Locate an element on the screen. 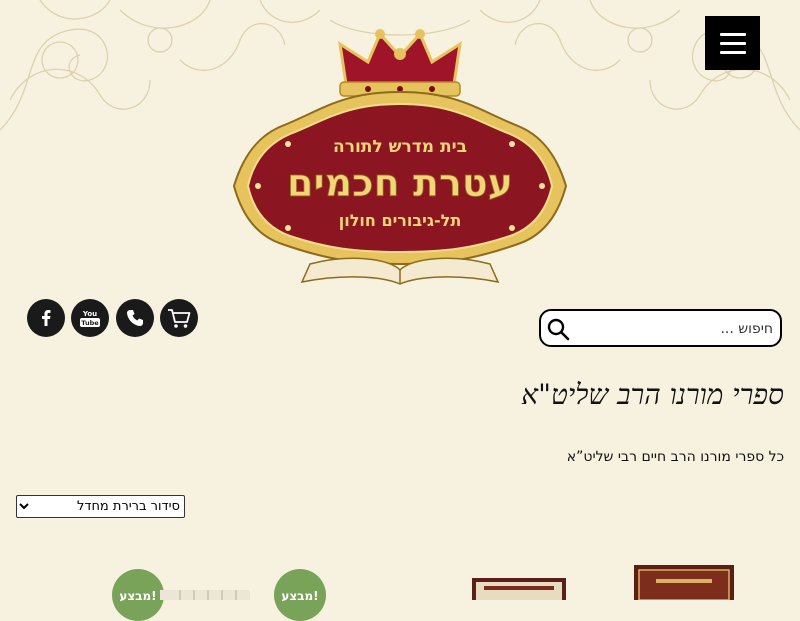 This screenshot has width=800, height=621. phone-icon is located at coordinates (135, 318).